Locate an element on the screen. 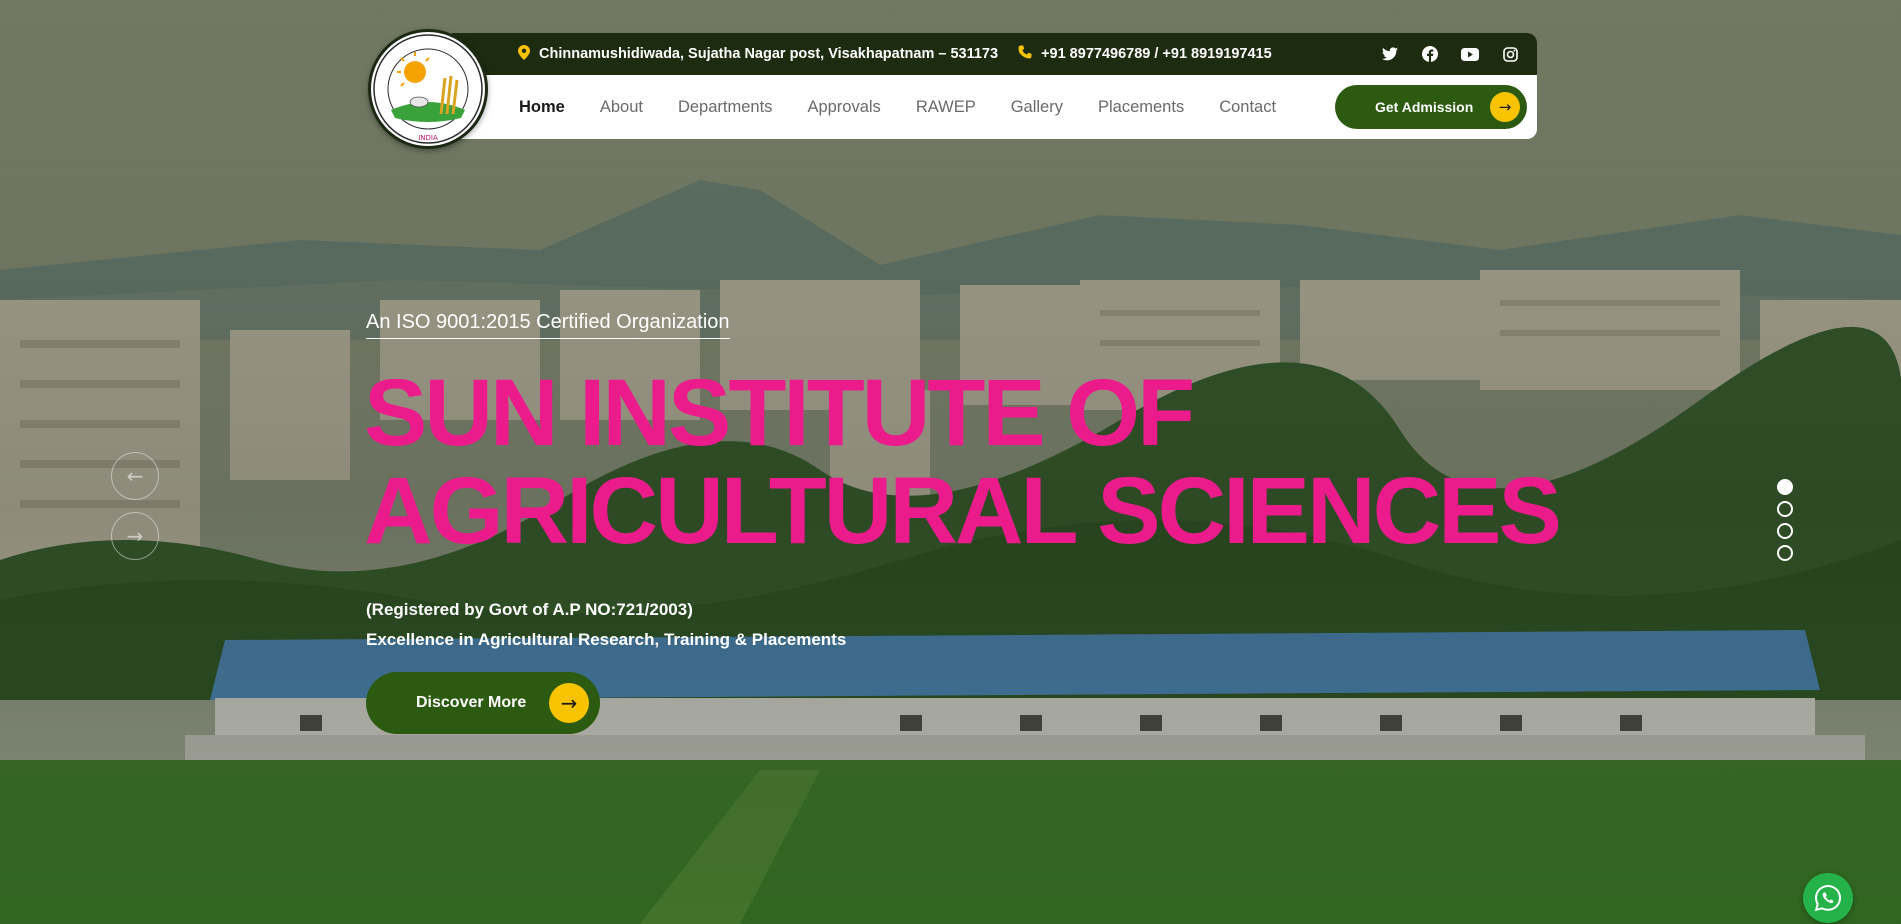  nav-contact: Contact is located at coordinates (1247, 107).